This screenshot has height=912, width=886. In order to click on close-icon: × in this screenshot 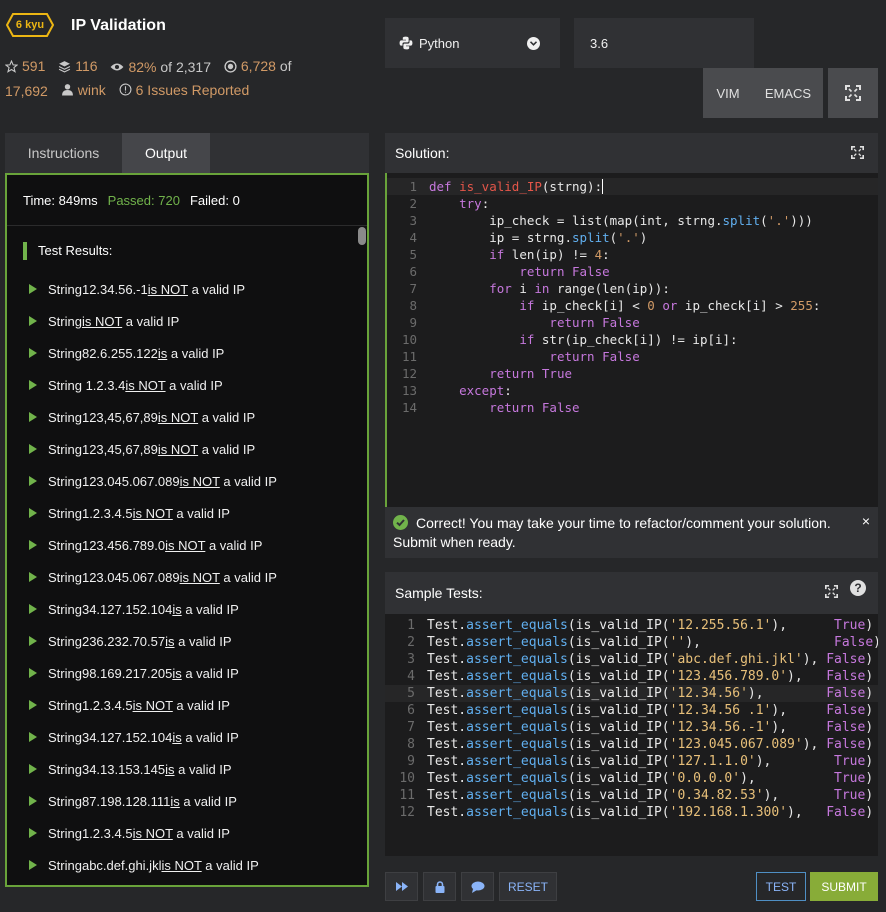, I will do `click(866, 521)`.